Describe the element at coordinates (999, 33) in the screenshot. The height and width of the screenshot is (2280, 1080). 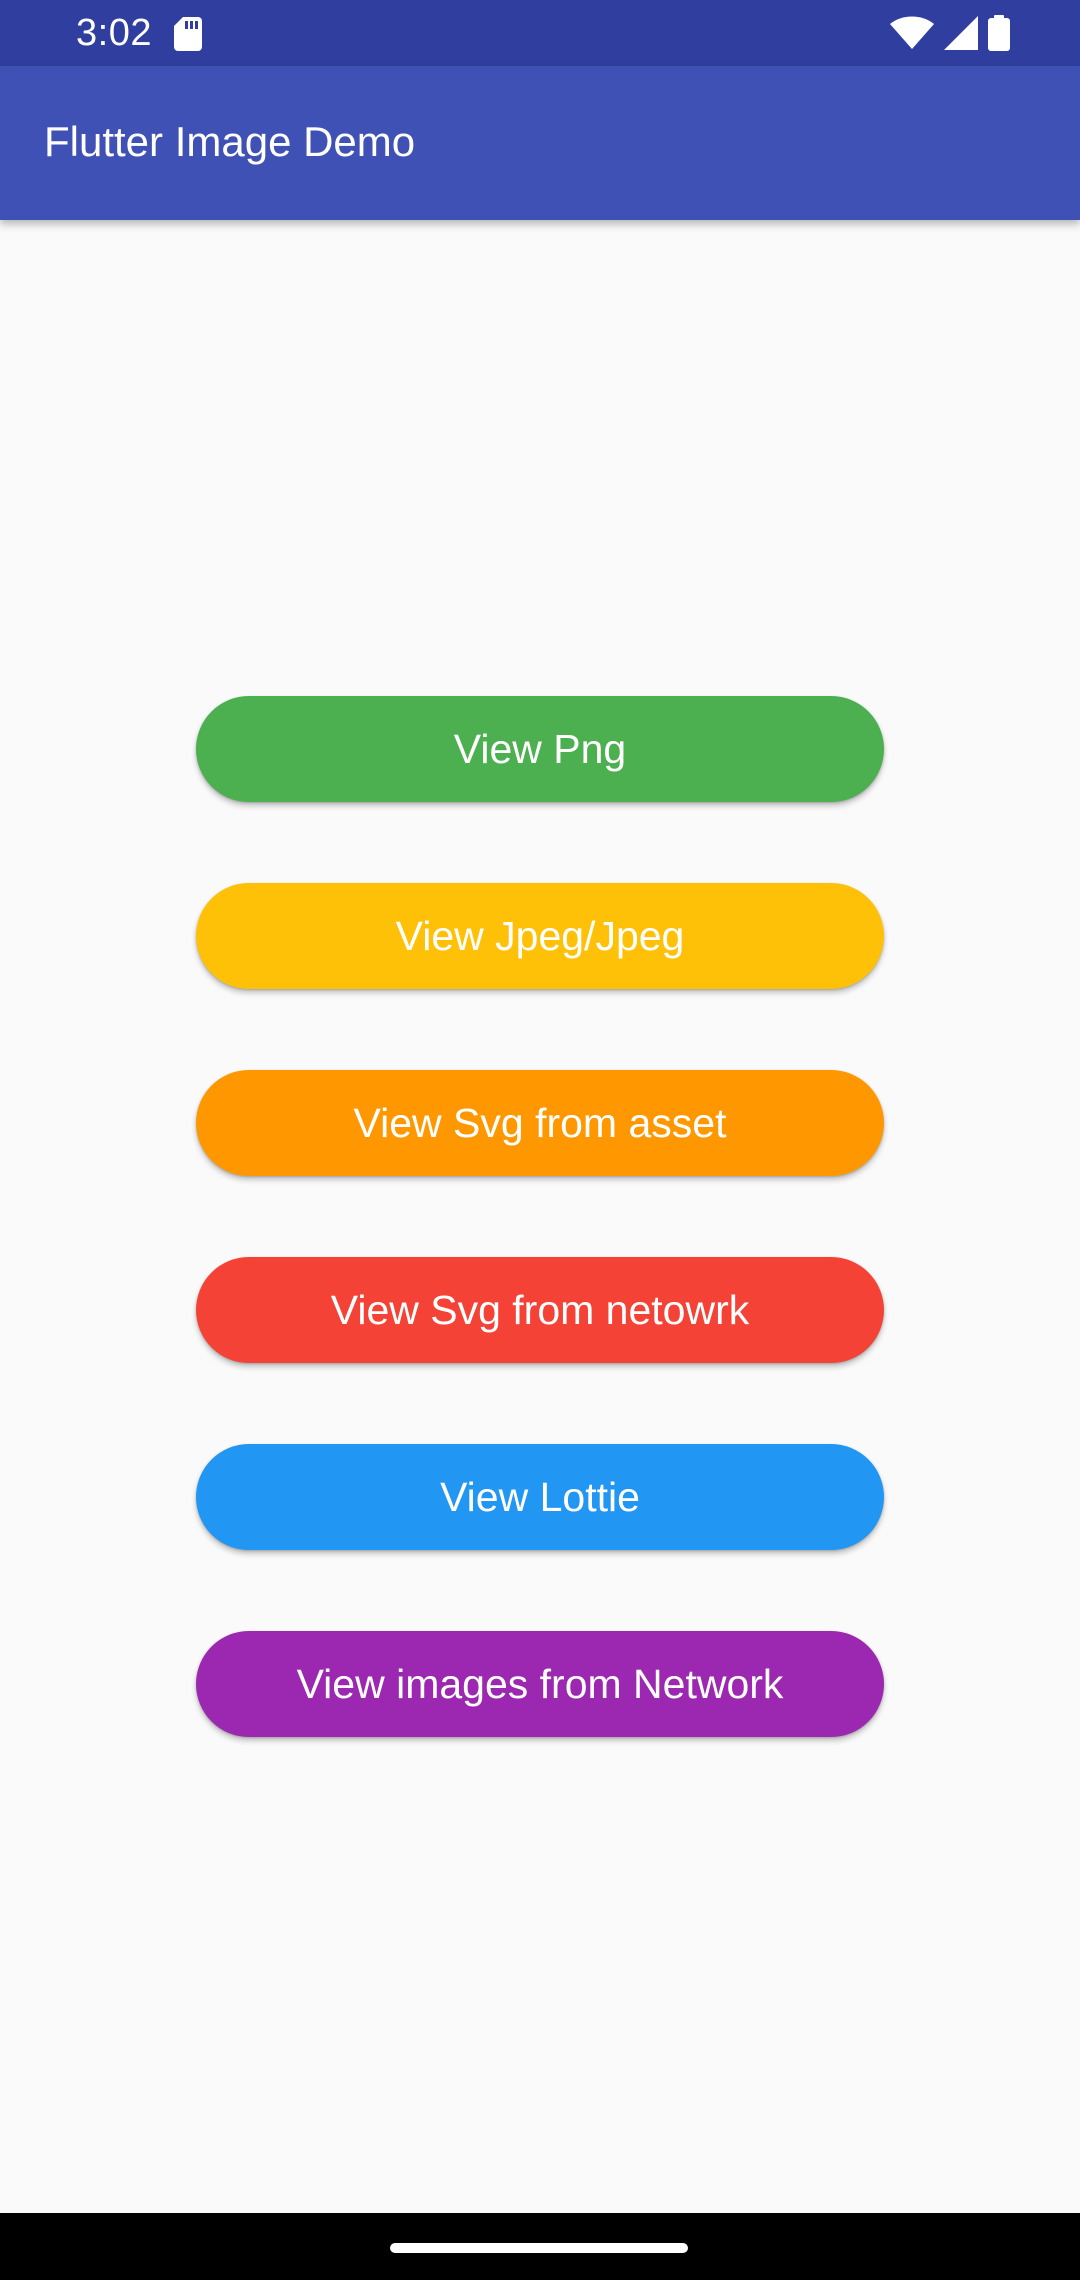
I see `battery-icon` at that location.